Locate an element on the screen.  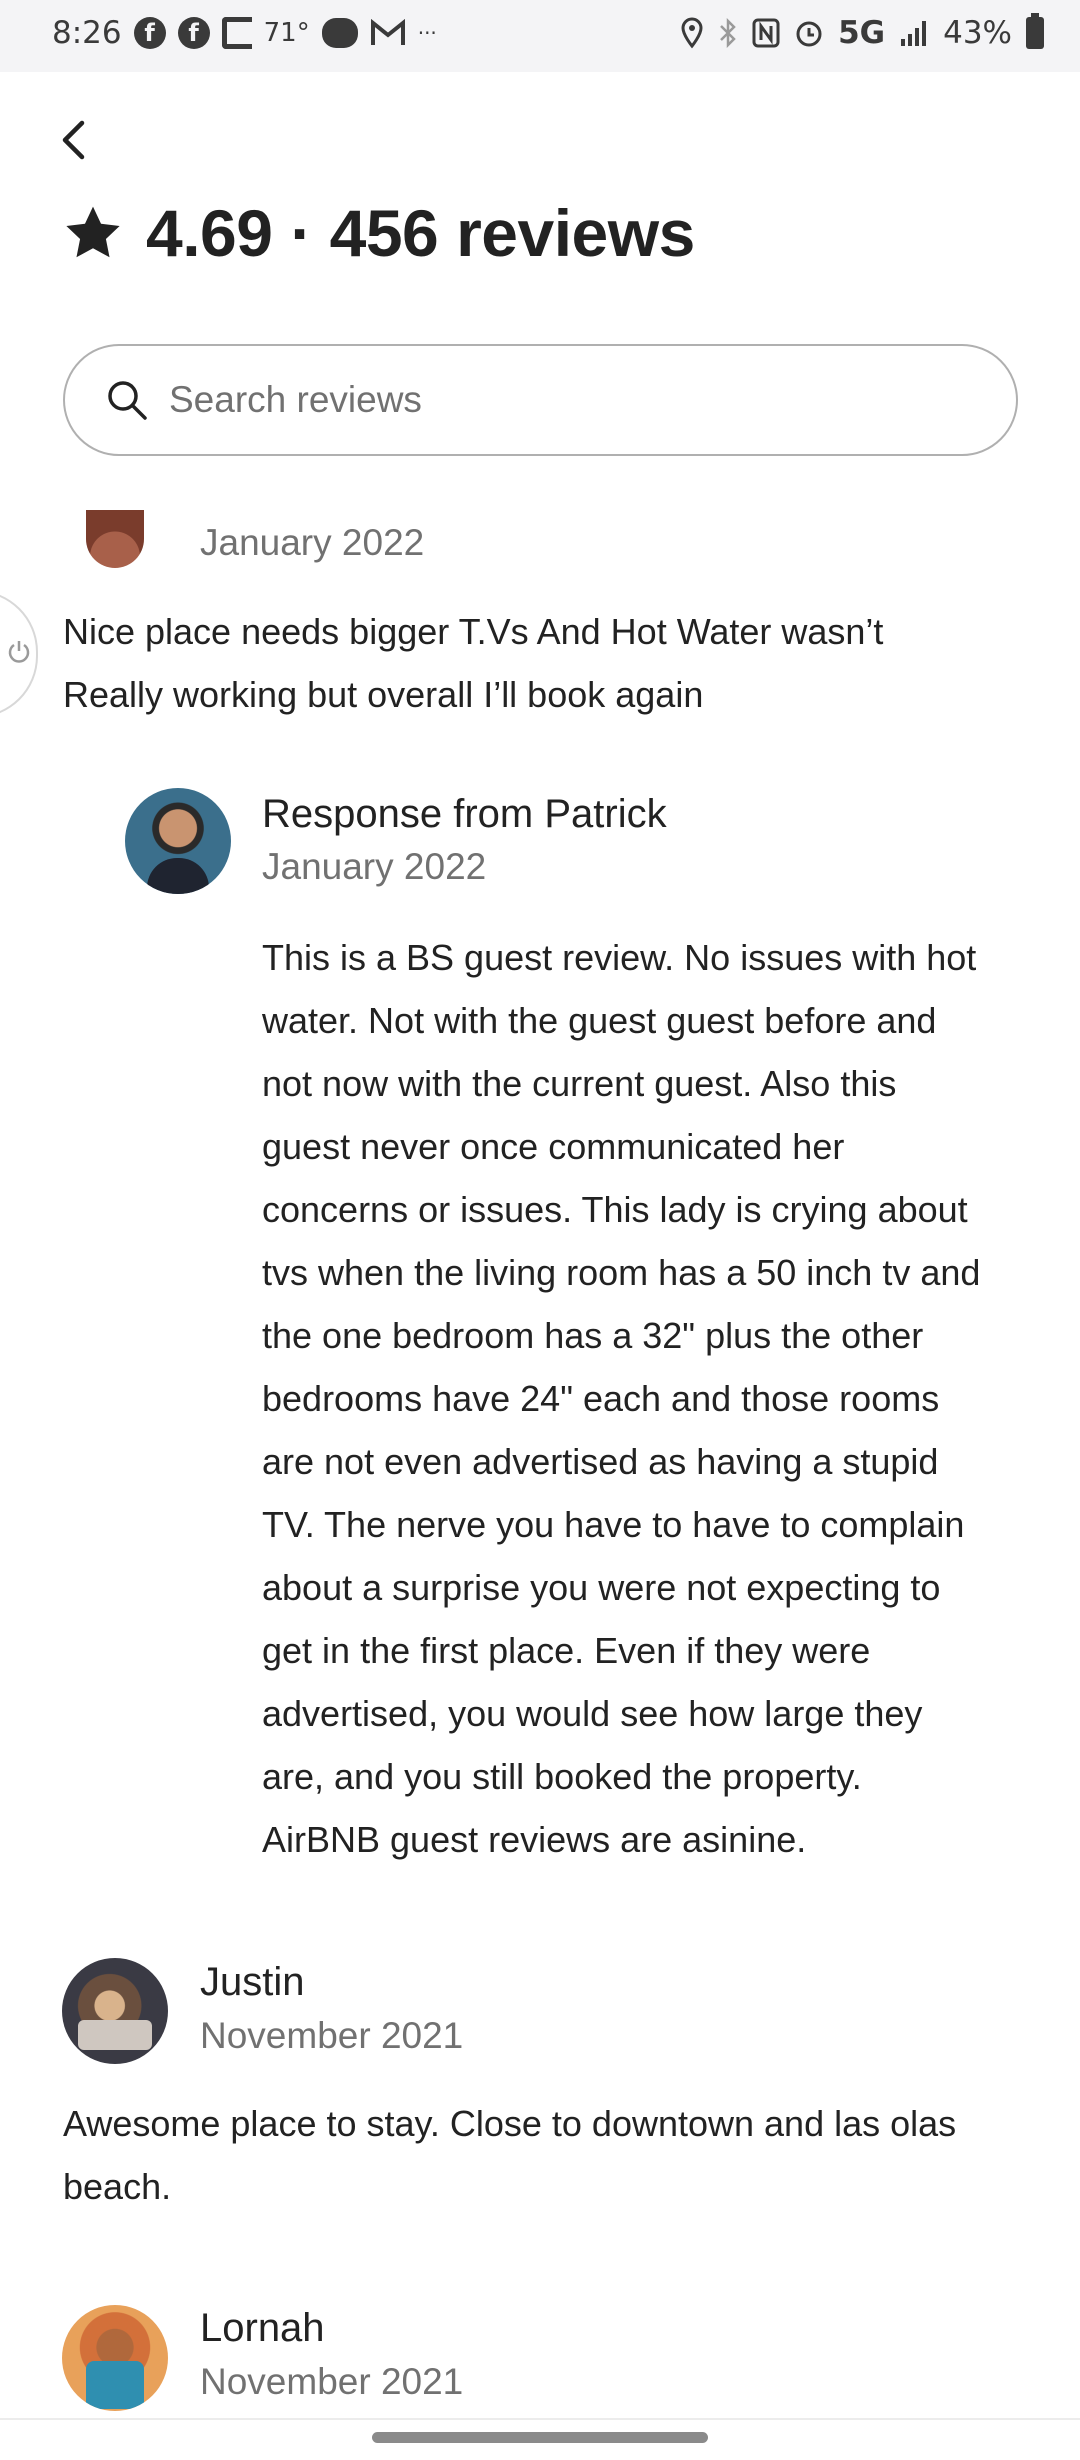
response-line: advertised, you would see how large they is located at coordinates (592, 1713).